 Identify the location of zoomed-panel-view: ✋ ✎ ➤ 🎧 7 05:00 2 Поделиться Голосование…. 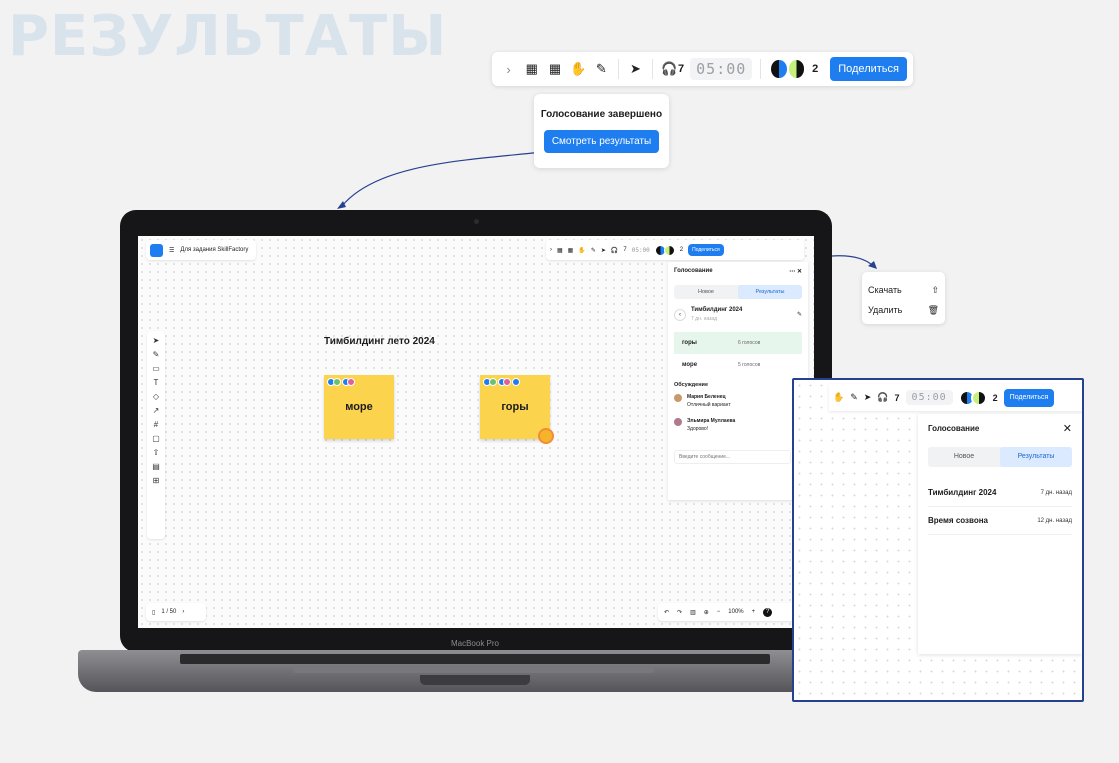
(938, 540).